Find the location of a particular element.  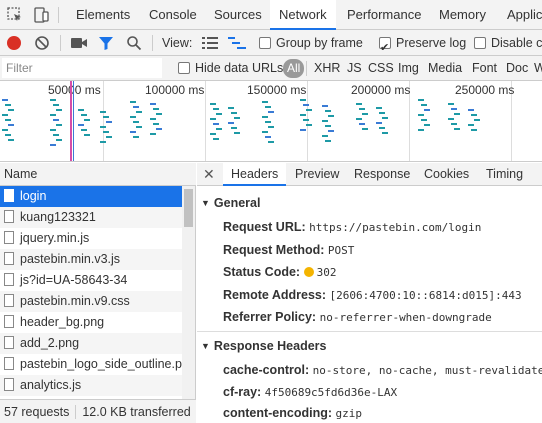

filter-input is located at coordinates (82, 68).